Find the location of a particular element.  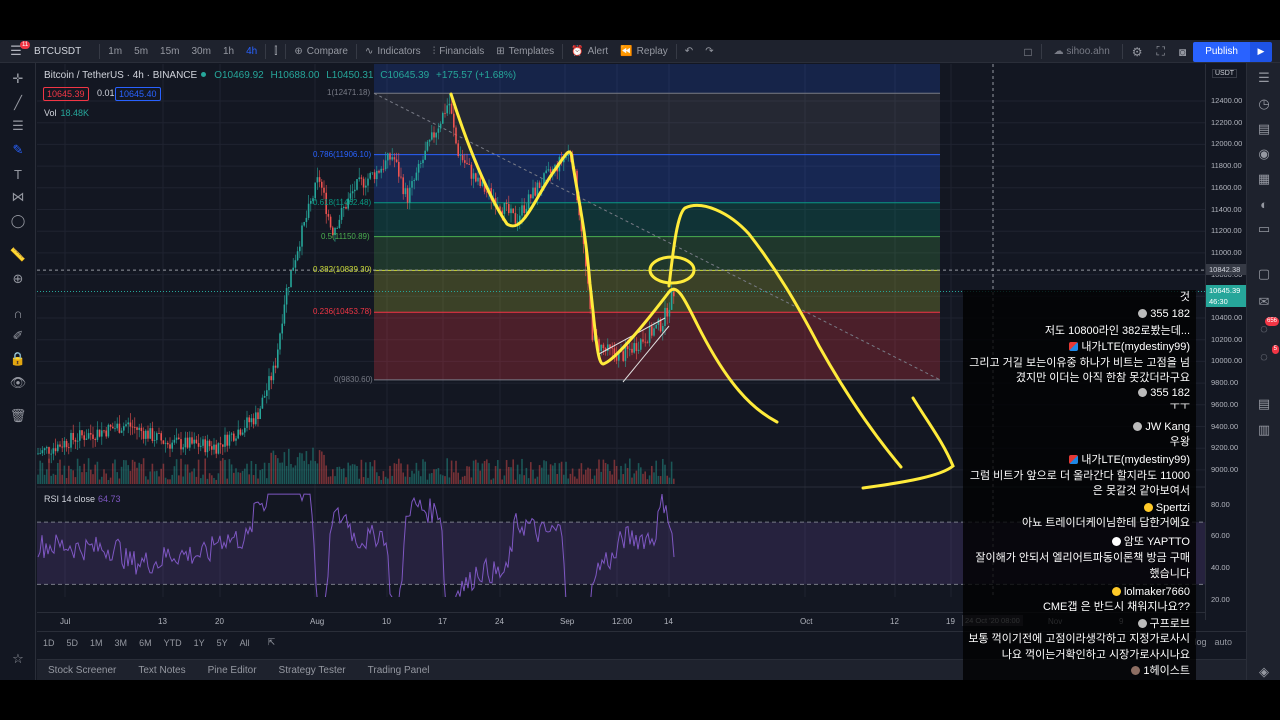

symbol-search: BTCUSDT is located at coordinates (64, 51).